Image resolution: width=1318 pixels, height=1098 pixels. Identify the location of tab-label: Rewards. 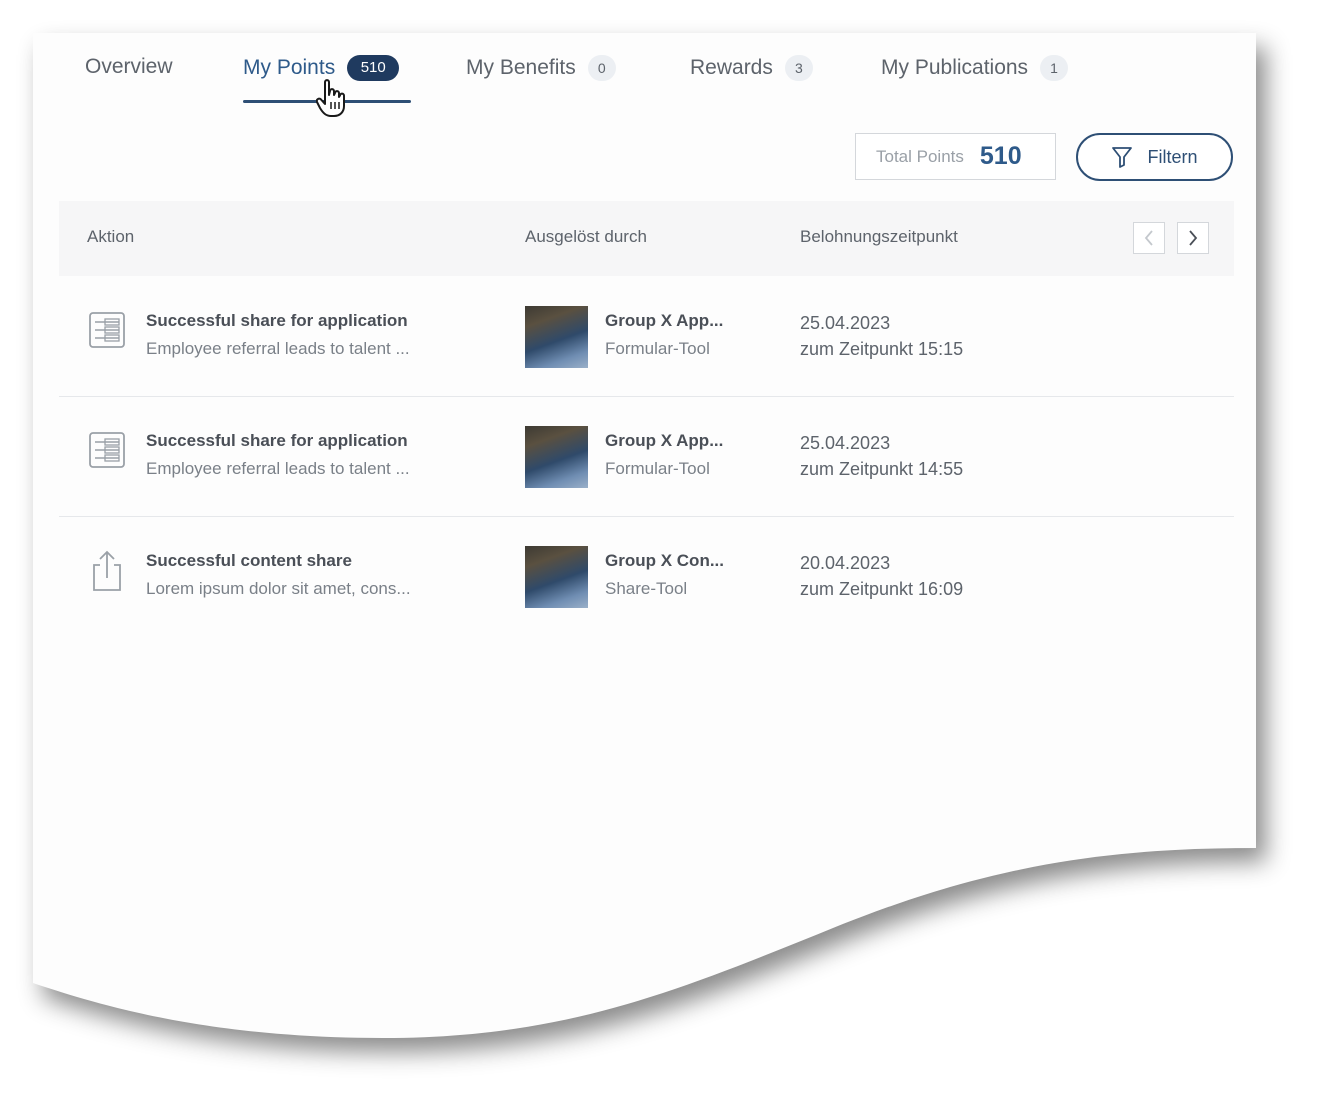
(731, 67).